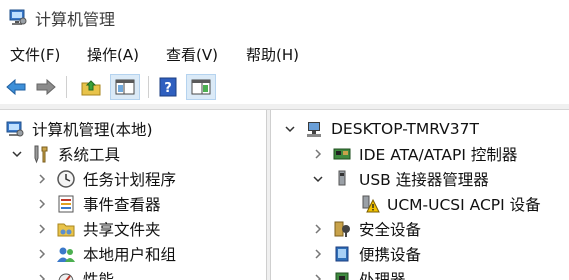  Describe the element at coordinates (342, 254) in the screenshot. I see `portable-device-icon` at that location.